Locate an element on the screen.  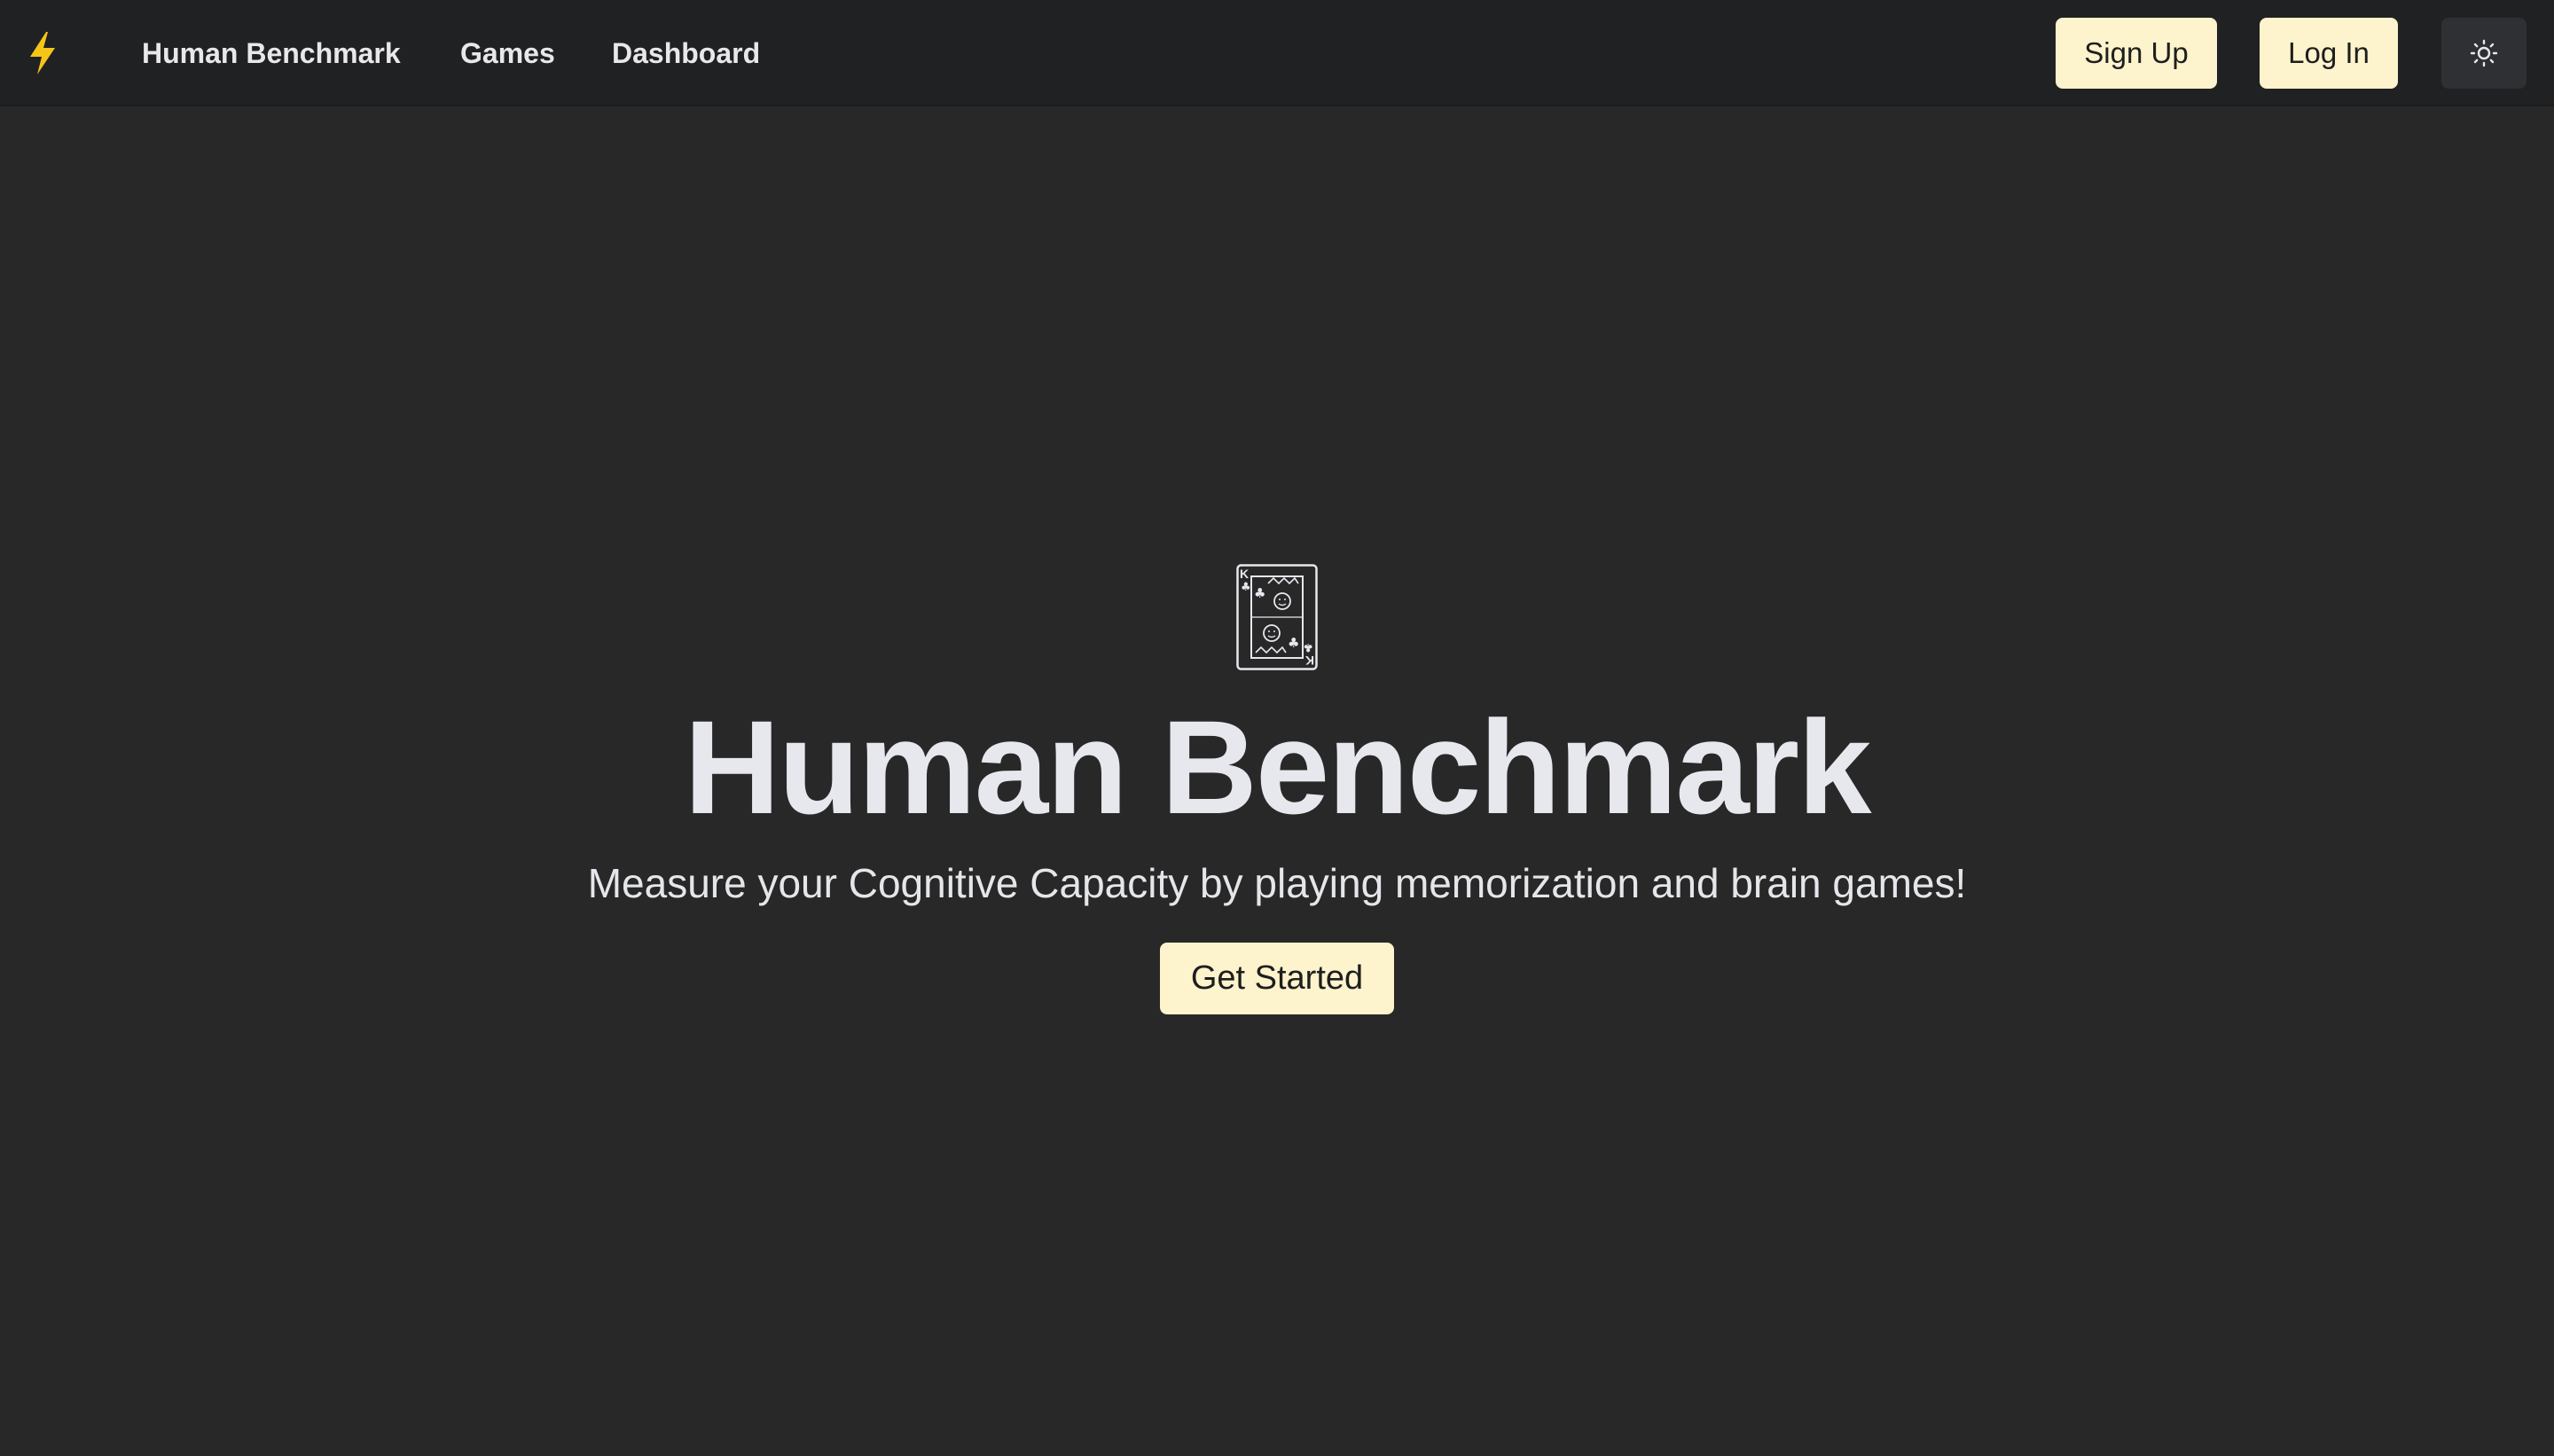
theme-toggle-button is located at coordinates (2484, 53).